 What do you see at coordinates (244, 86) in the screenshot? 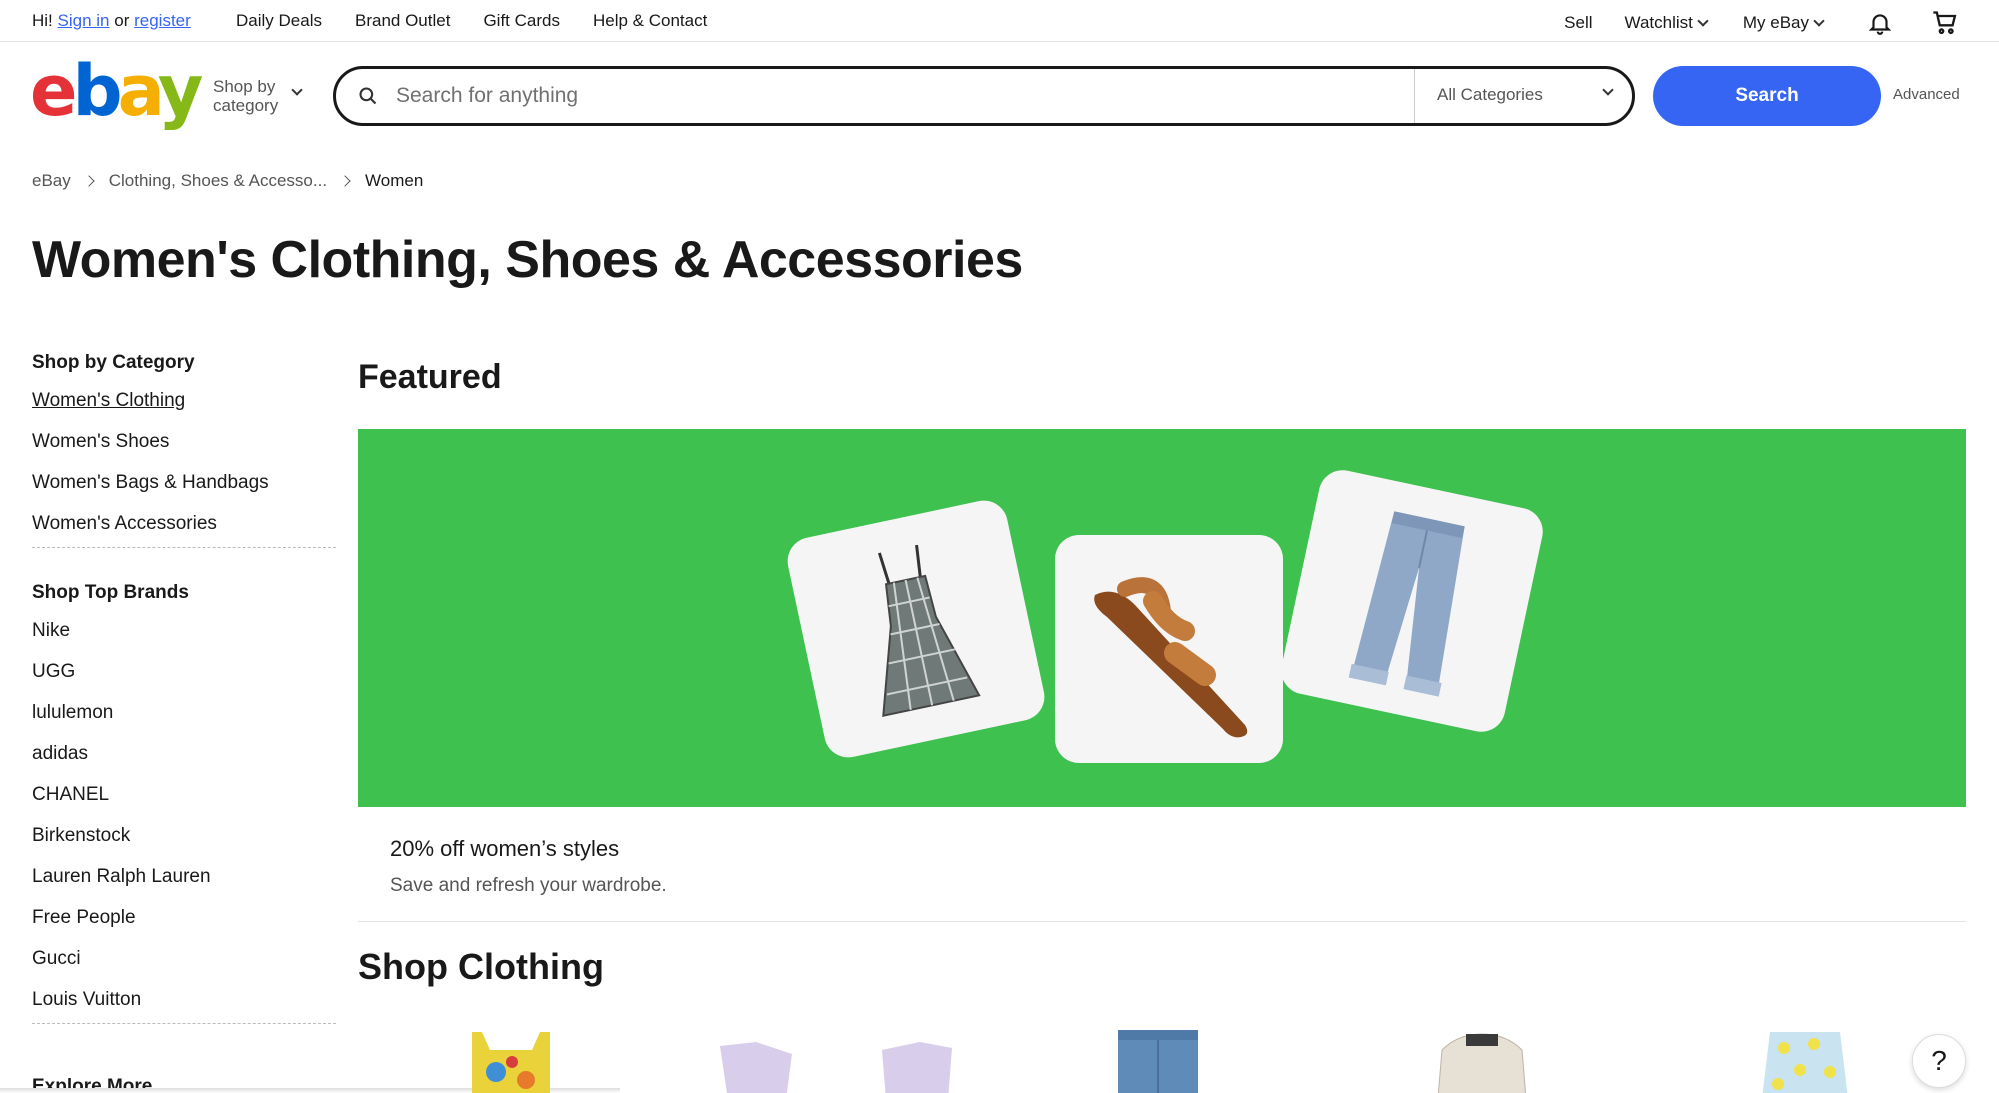
I see `shop-by-line1: Shop by` at bounding box center [244, 86].